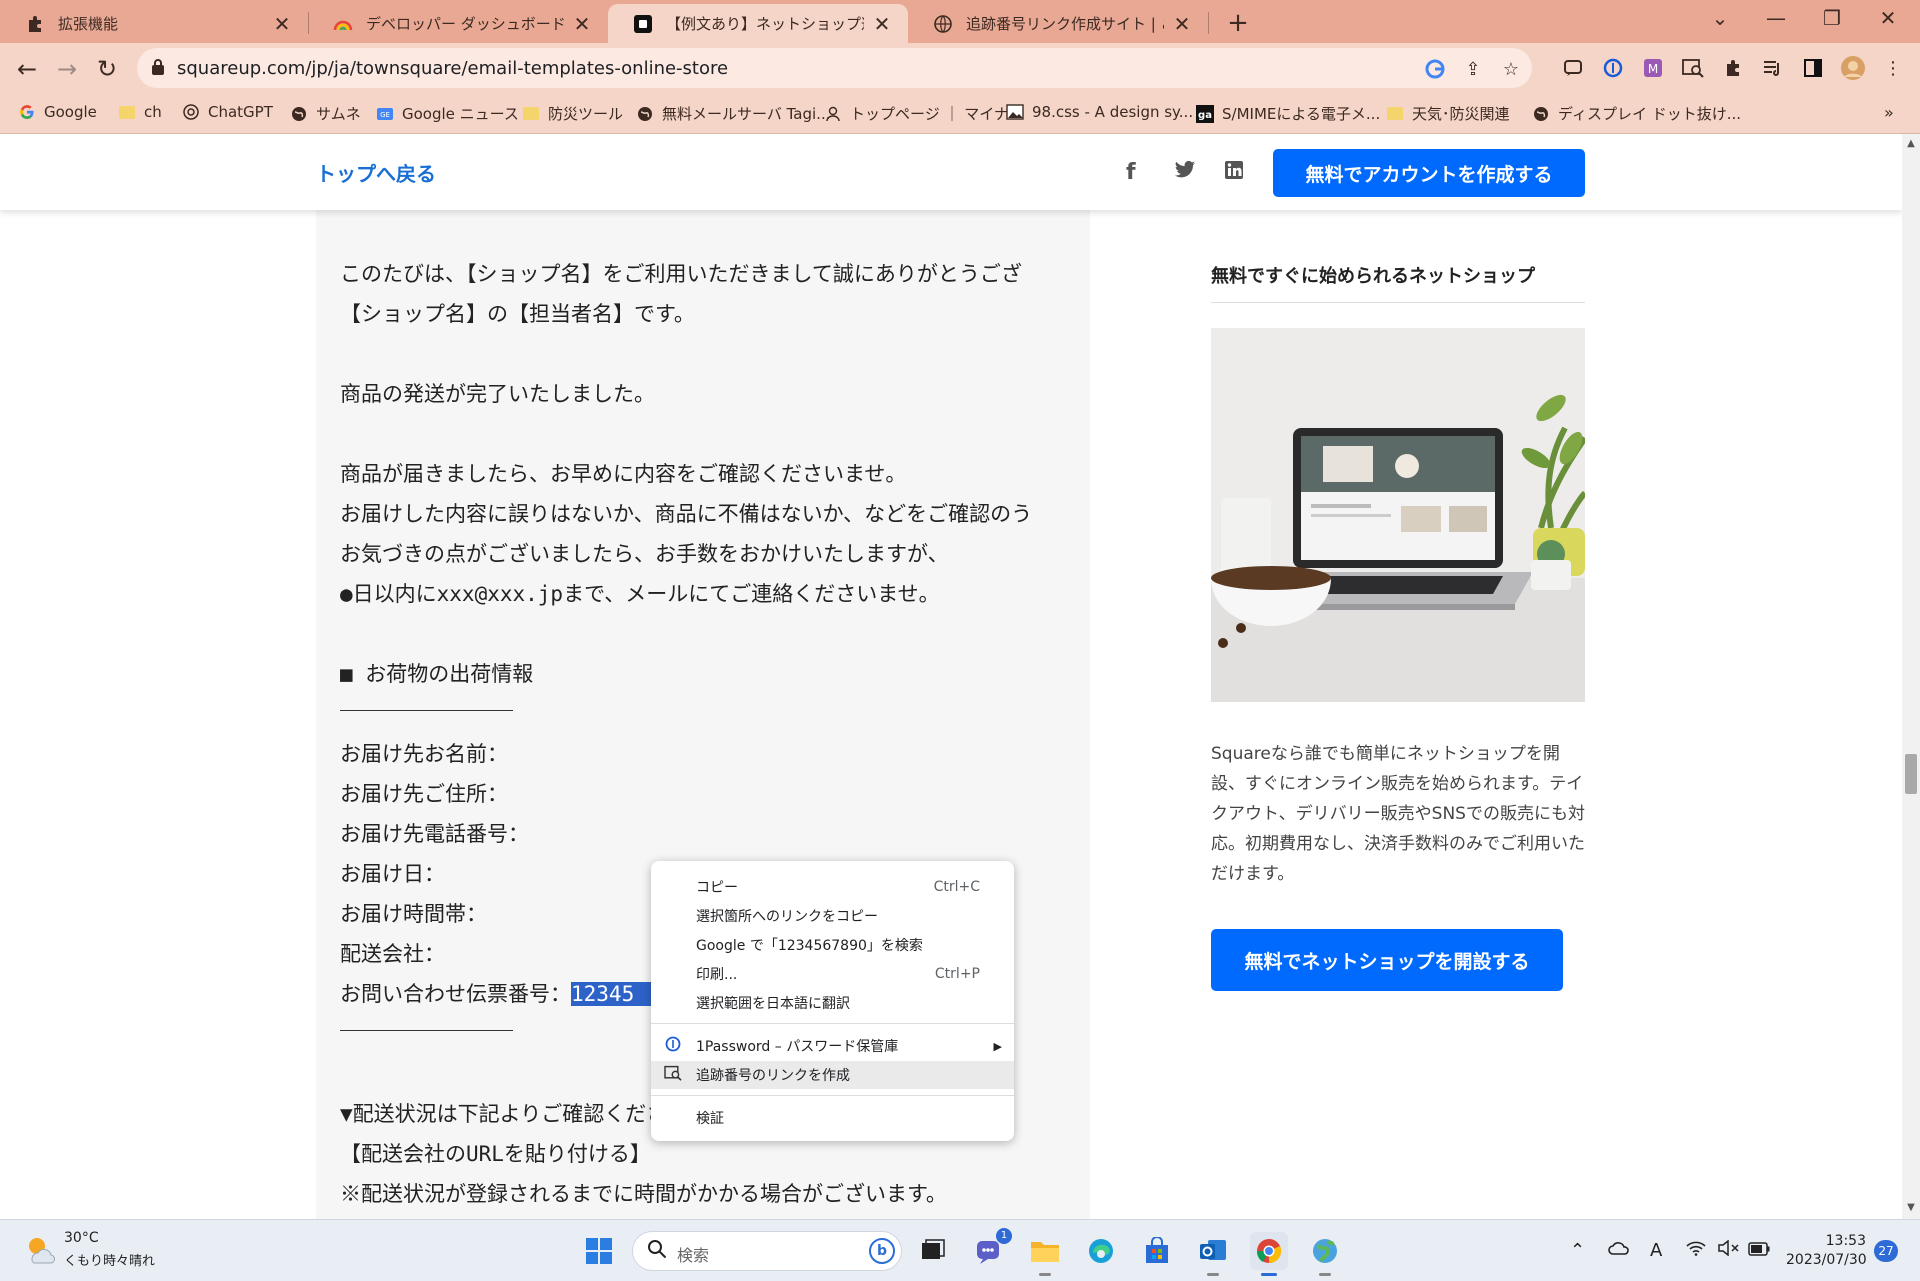  I want to click on speaker-muted-icon, so click(1729, 1250).